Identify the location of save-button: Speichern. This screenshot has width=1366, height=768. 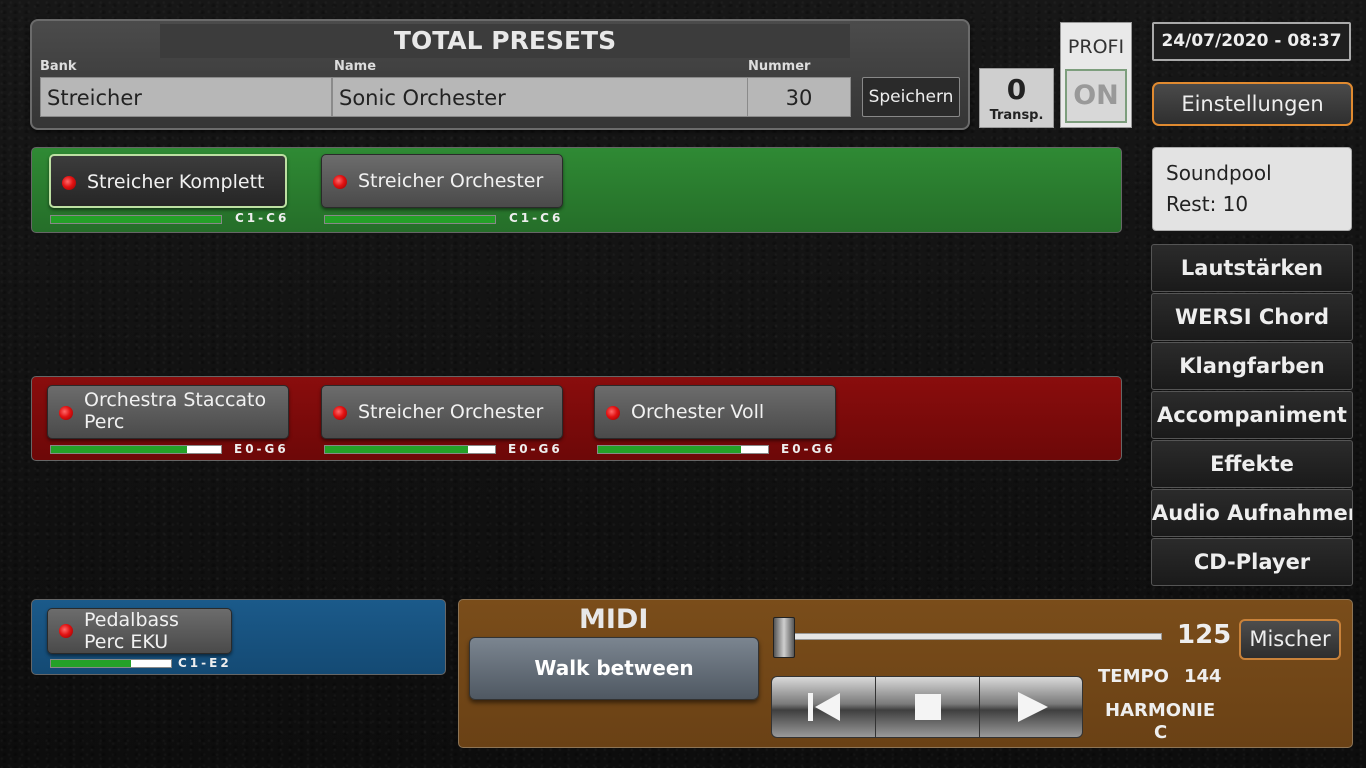
(911, 97).